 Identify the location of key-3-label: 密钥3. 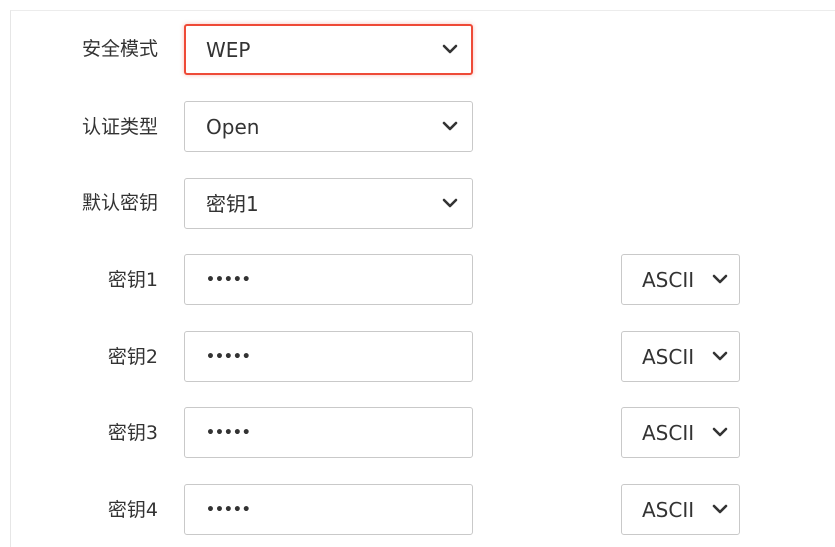
(132, 433).